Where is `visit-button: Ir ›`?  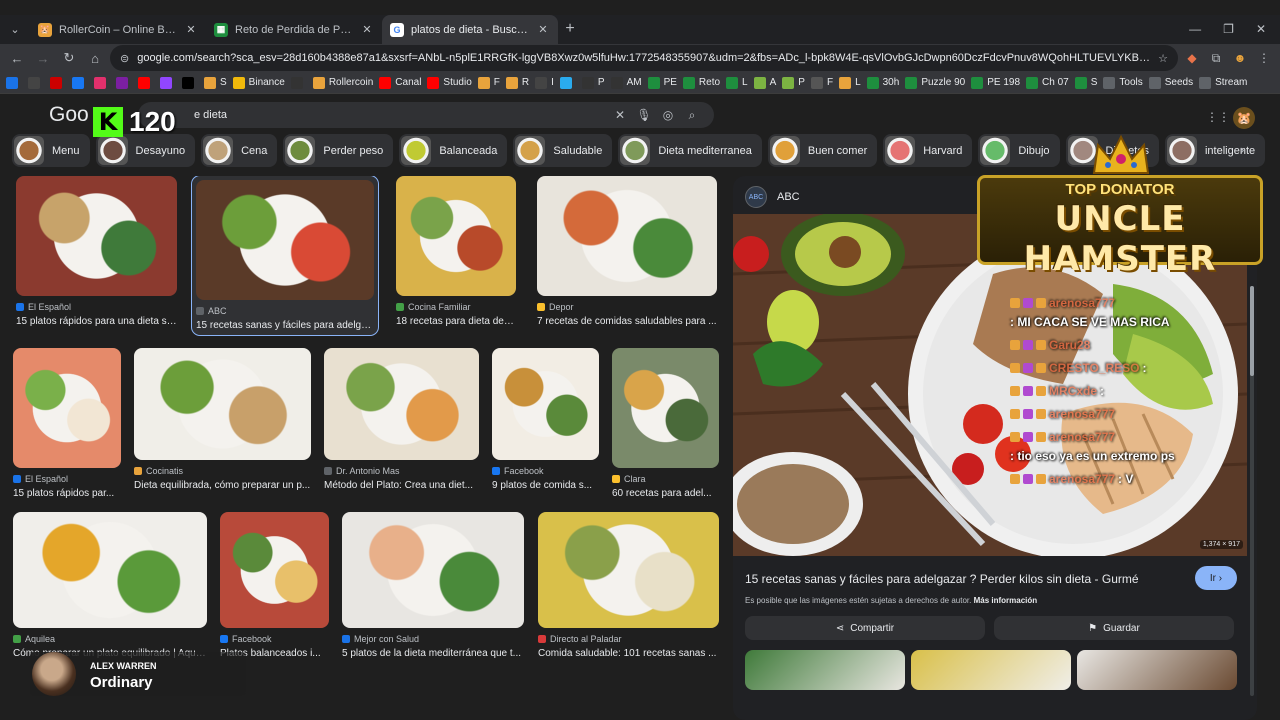
visit-button: Ir › is located at coordinates (1216, 578).